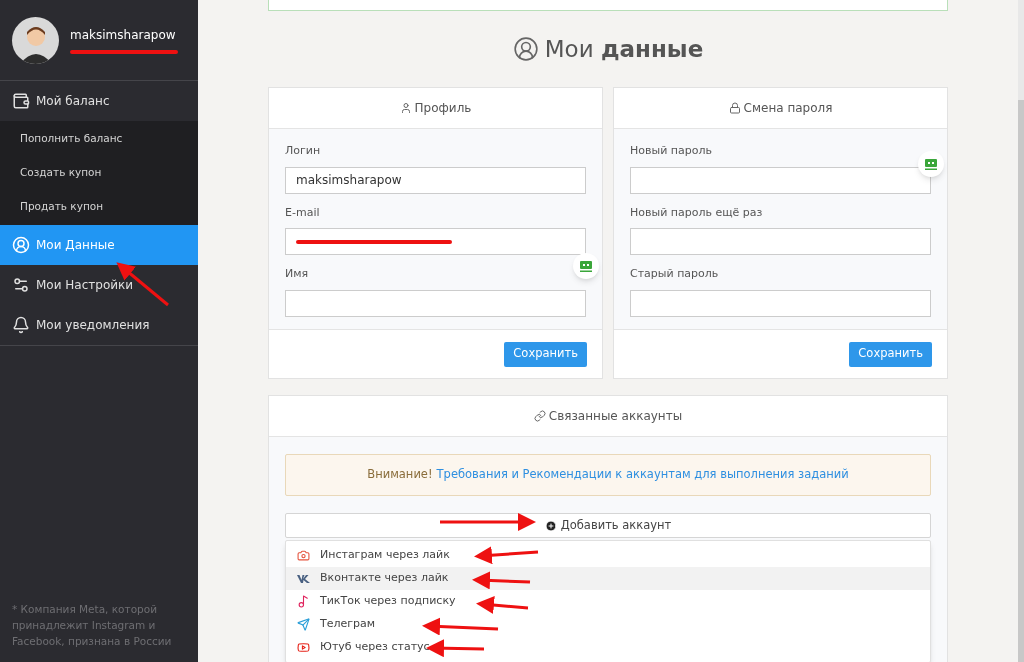 The width and height of the screenshot is (1024, 662). What do you see at coordinates (303, 212) in the screenshot?
I see `field-label: E-mail` at bounding box center [303, 212].